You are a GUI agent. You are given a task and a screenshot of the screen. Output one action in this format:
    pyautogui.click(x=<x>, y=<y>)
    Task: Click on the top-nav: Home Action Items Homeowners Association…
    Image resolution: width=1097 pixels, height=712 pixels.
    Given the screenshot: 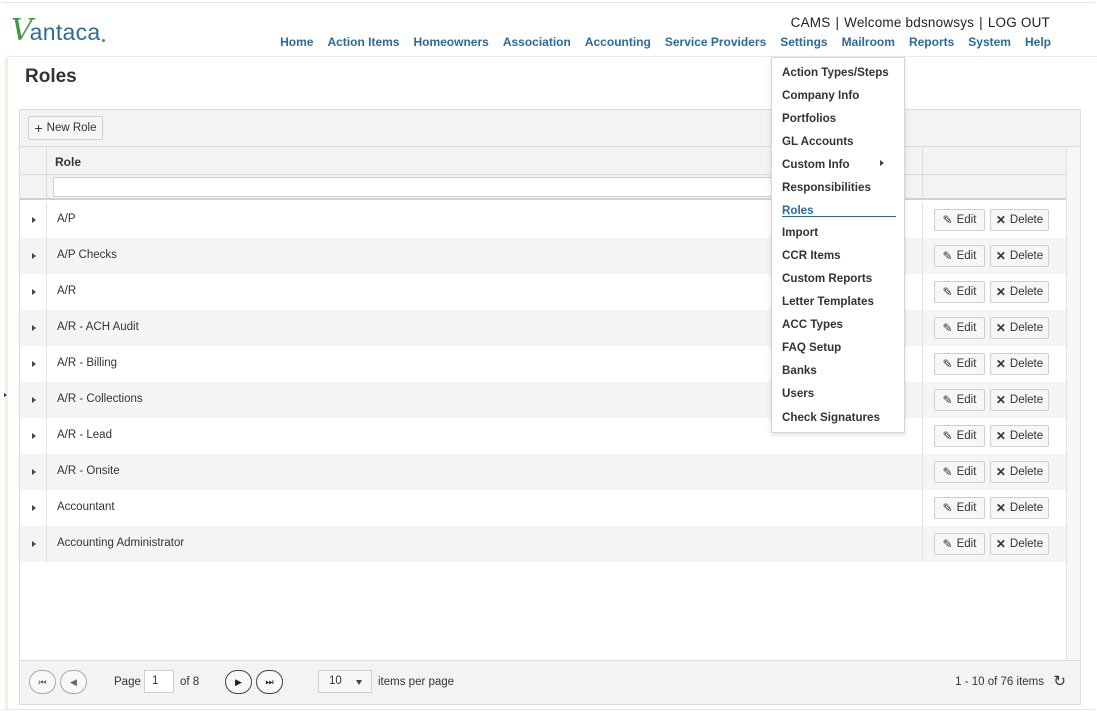 What is the action you would take?
    pyautogui.click(x=665, y=42)
    